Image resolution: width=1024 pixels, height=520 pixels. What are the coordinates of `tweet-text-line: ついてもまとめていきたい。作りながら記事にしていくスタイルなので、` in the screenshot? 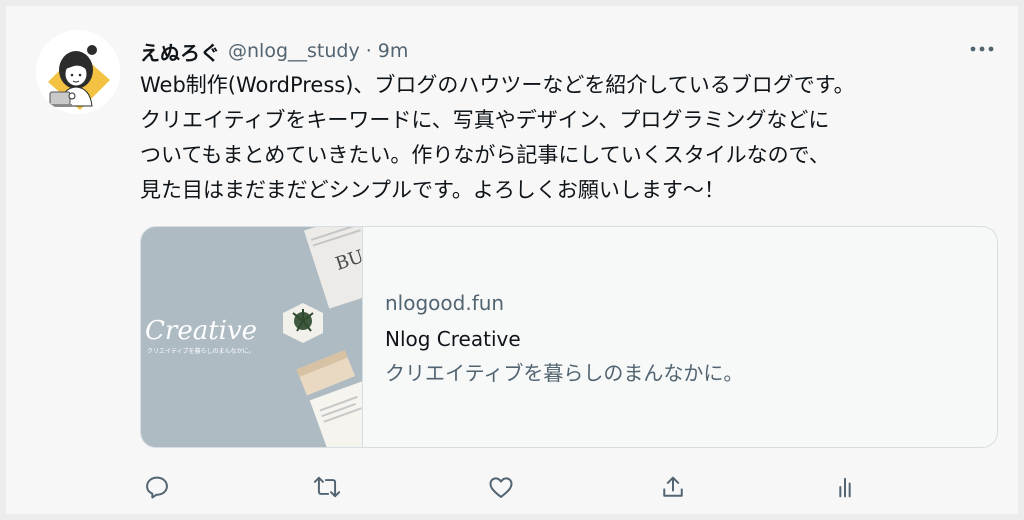 It's located at (485, 155).